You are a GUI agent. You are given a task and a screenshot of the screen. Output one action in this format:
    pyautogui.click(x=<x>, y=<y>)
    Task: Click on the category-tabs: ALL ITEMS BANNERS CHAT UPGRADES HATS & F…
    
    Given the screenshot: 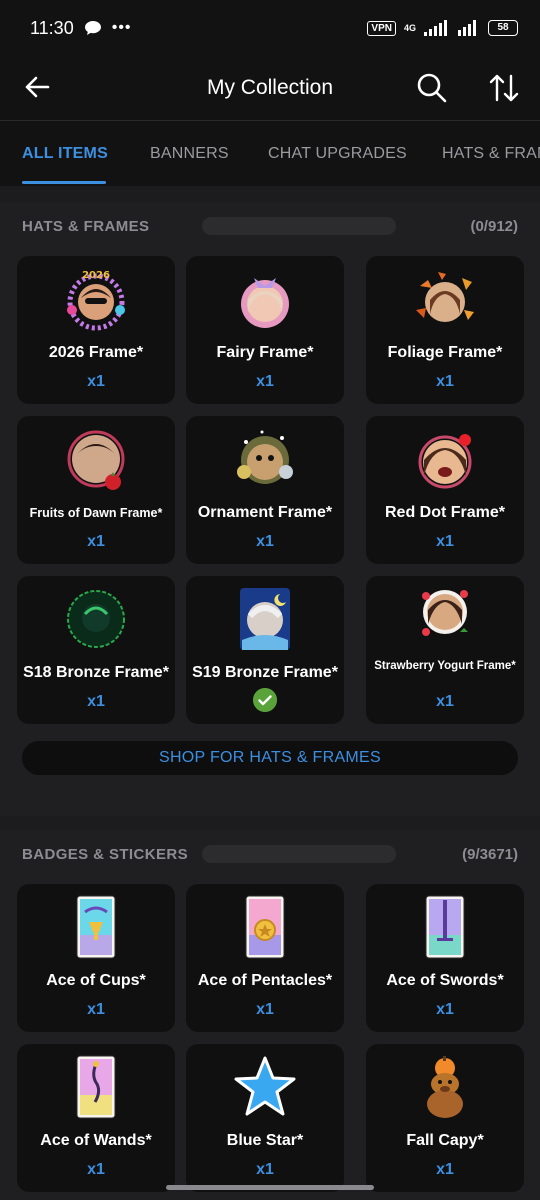 What is the action you would take?
    pyautogui.click(x=270, y=153)
    